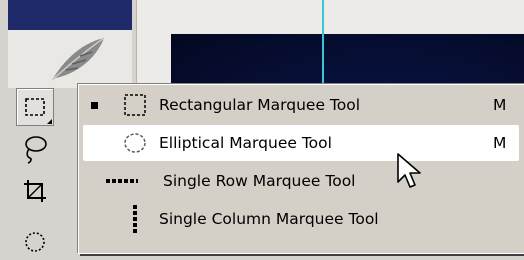 The width and height of the screenshot is (524, 260). Describe the element at coordinates (135, 219) in the screenshot. I see `single-column-marquee-icon` at that location.